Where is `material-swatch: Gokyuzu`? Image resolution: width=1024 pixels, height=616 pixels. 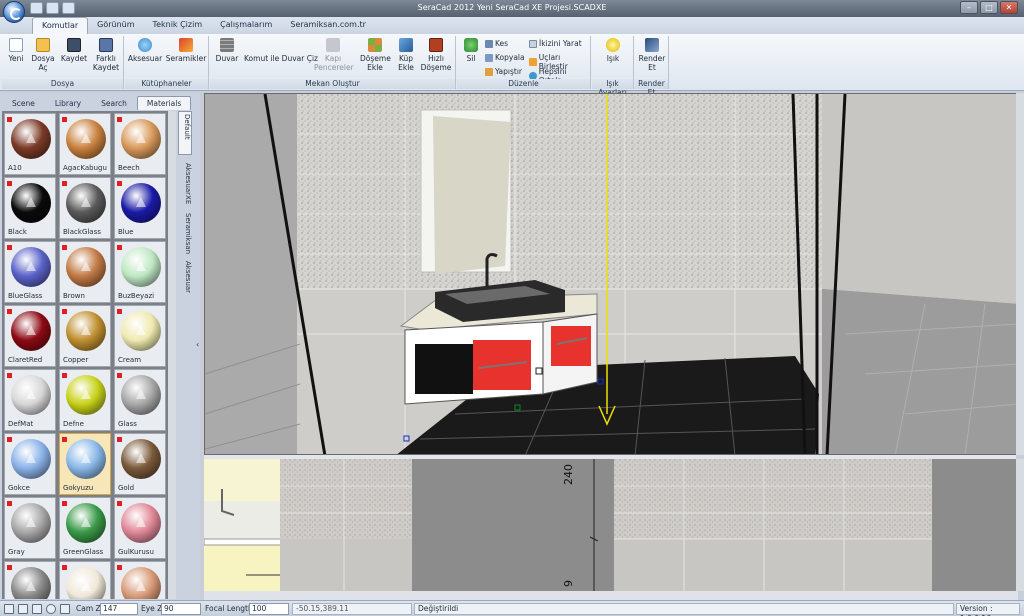 material-swatch: Gokyuzu is located at coordinates (85, 464).